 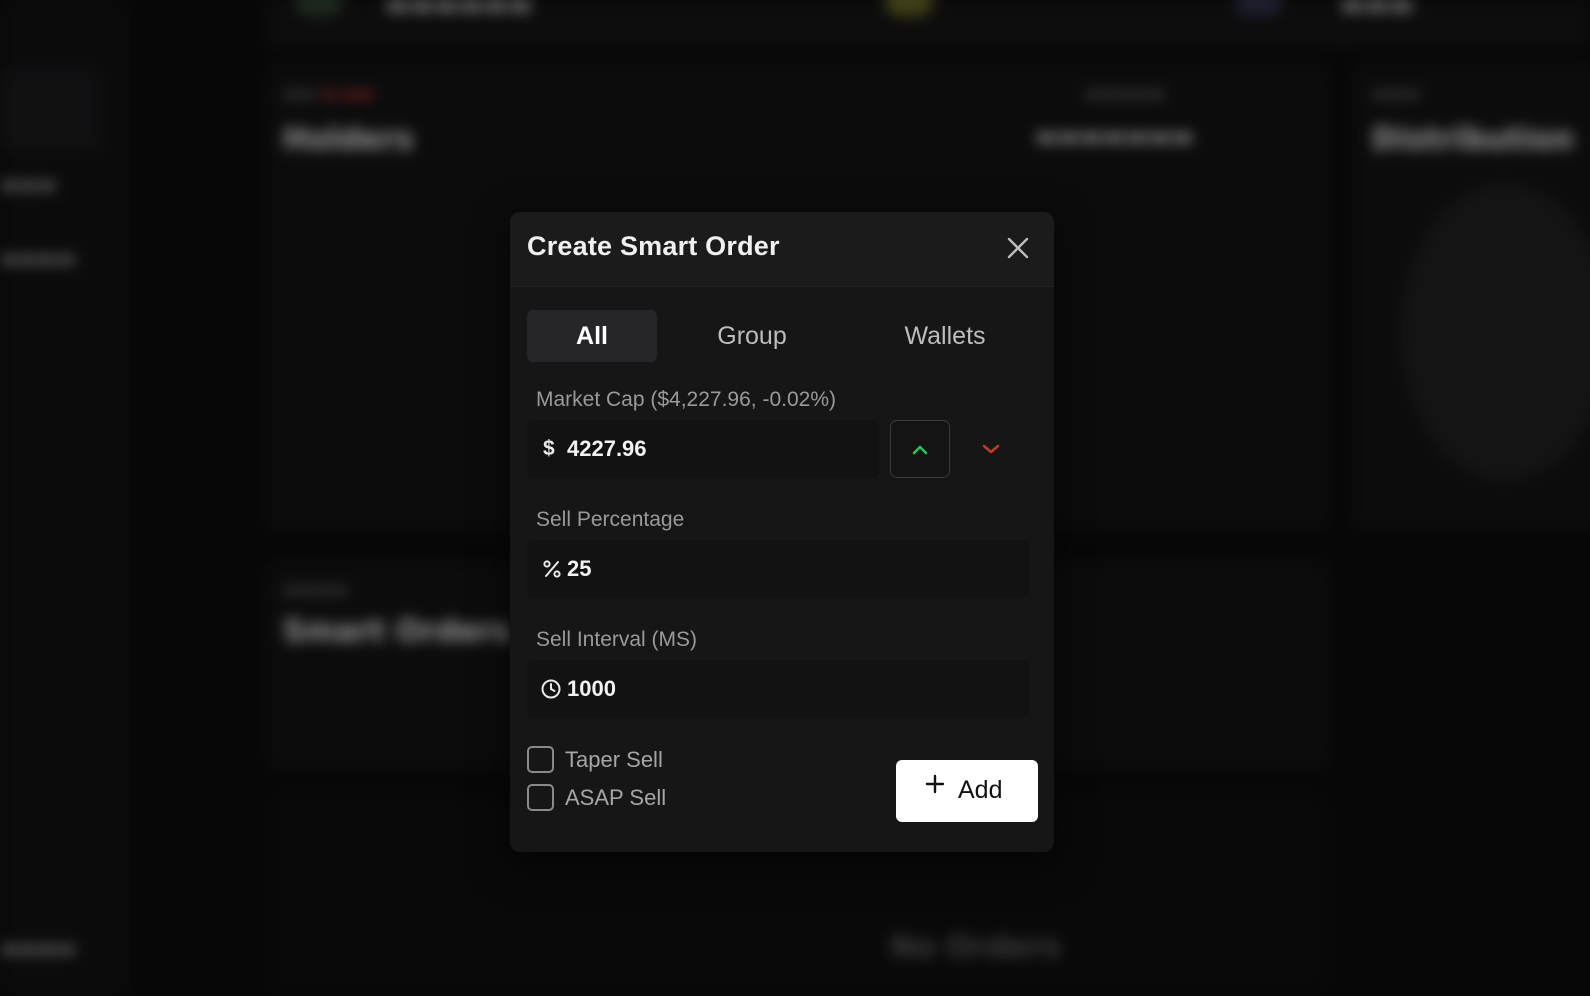 I want to click on sell-interval-field, so click(x=778, y=689).